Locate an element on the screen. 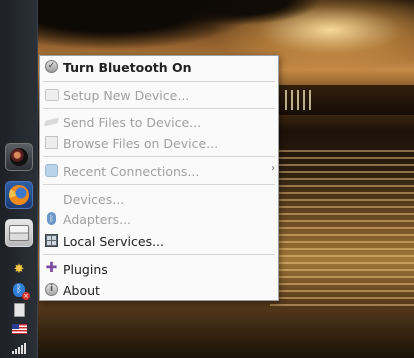 Image resolution: width=414 pixels, height=358 pixels. device-setup-icon is located at coordinates (51, 94).